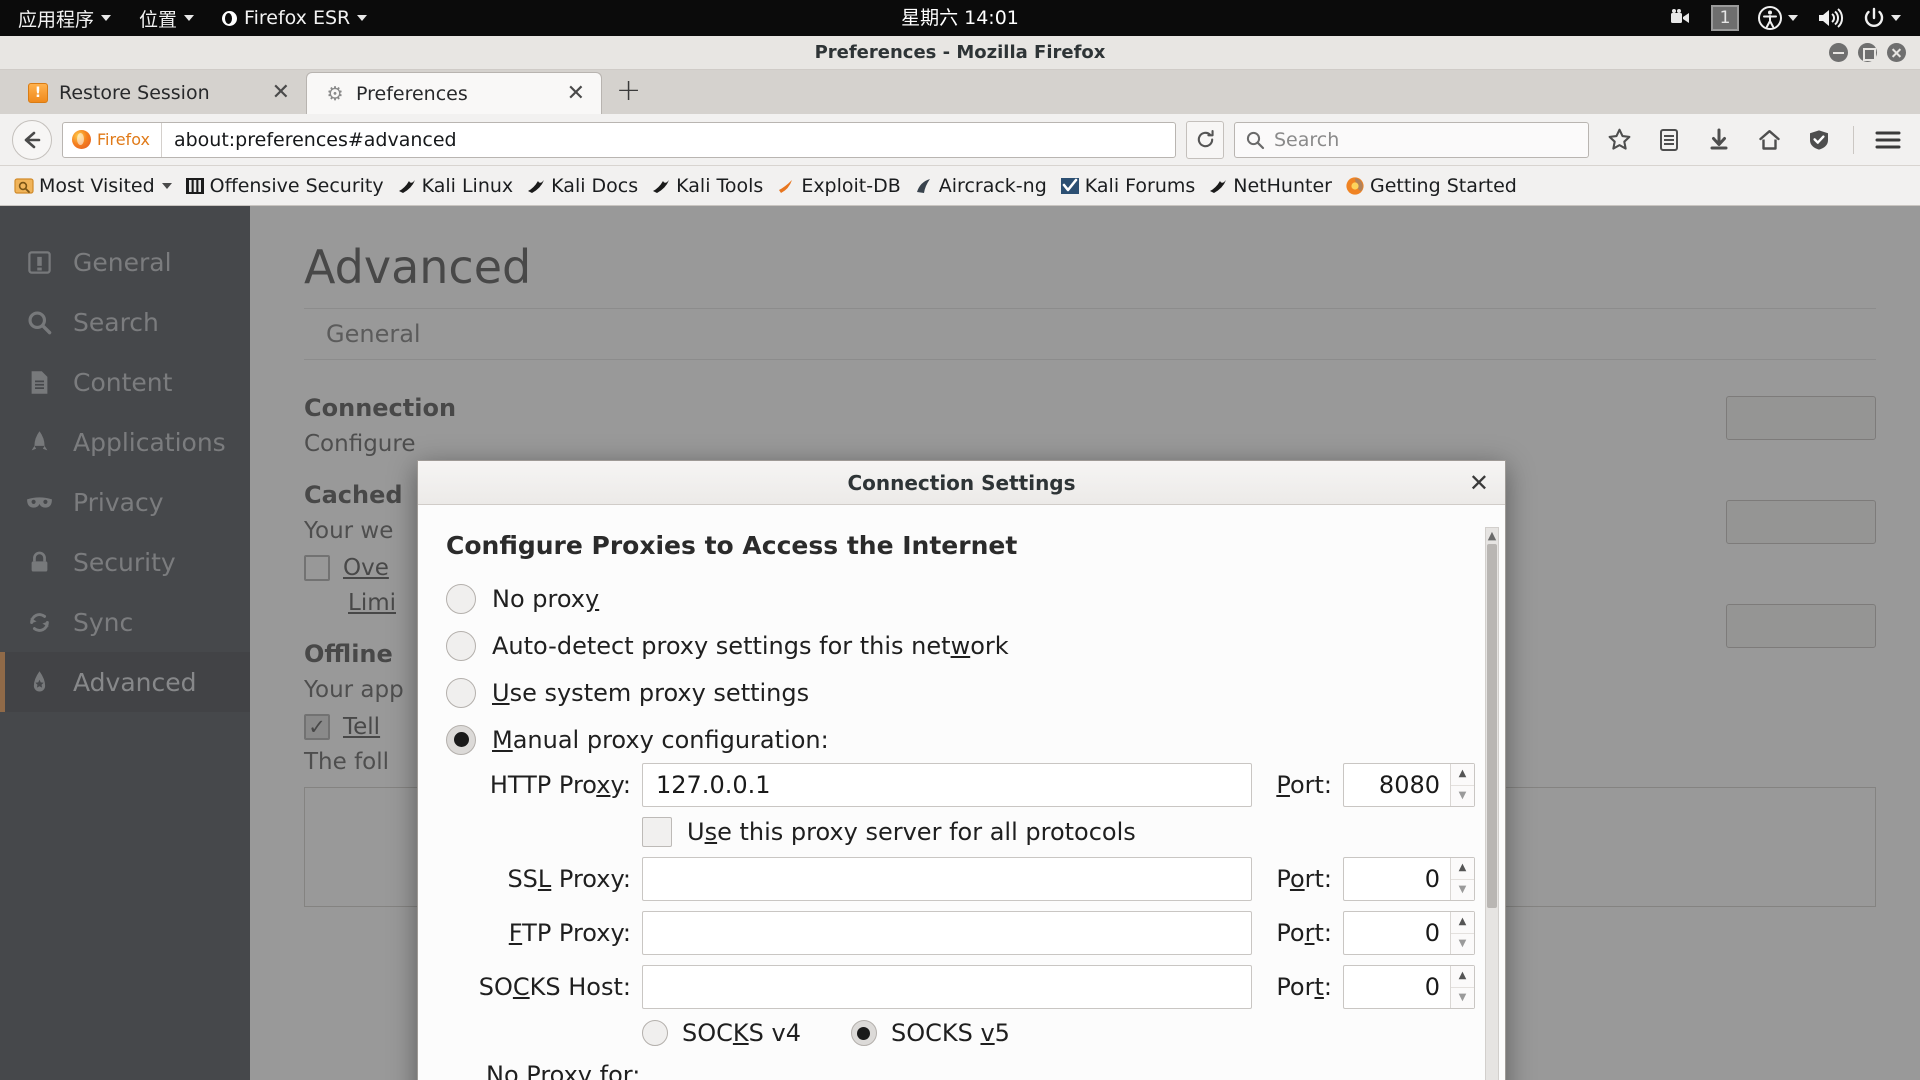 Image resolution: width=1920 pixels, height=1080 pixels. Describe the element at coordinates (947, 879) in the screenshot. I see `ssl-proxy-input` at that location.